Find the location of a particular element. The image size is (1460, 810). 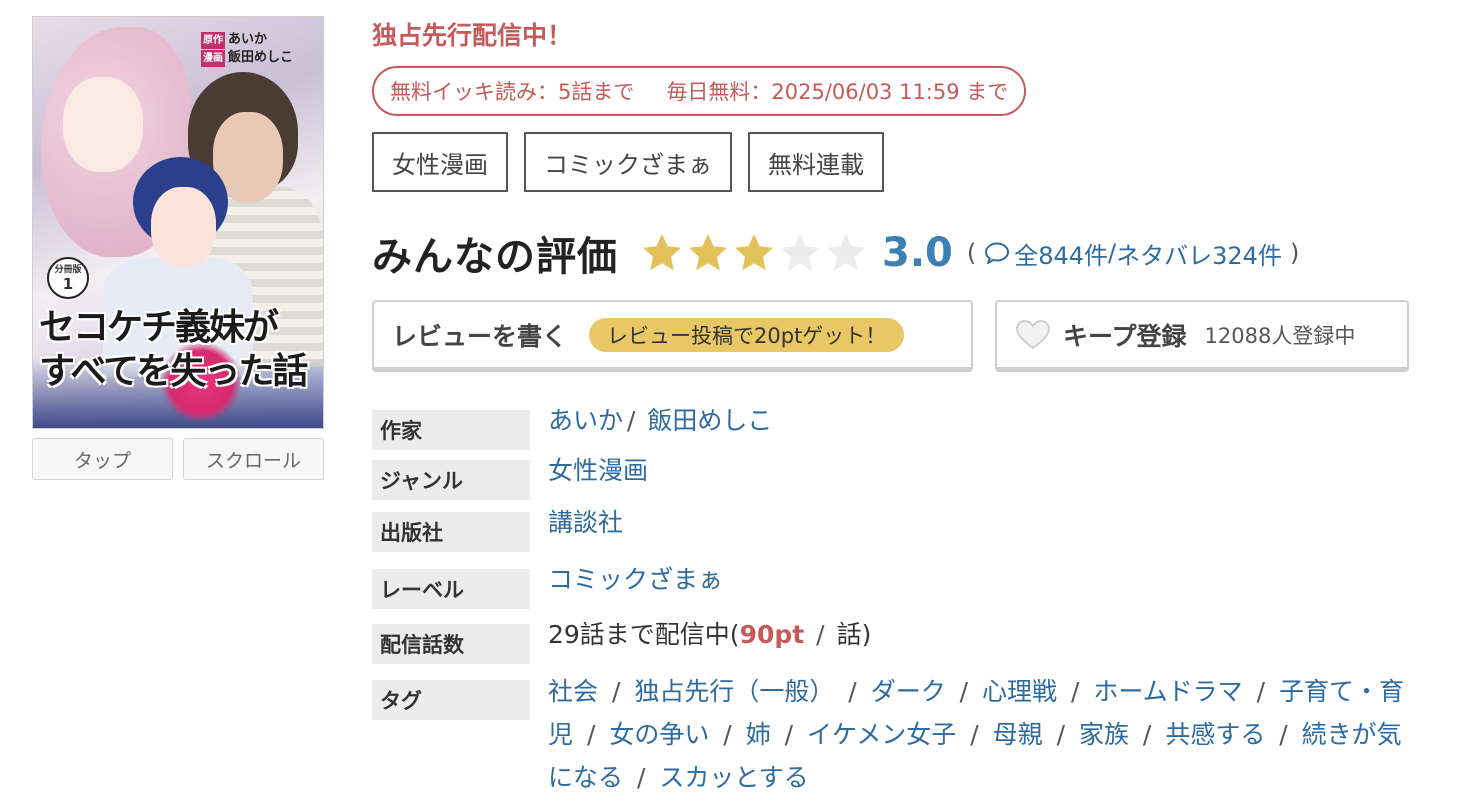

label-link: コミックざまぁ is located at coordinates (635, 579).